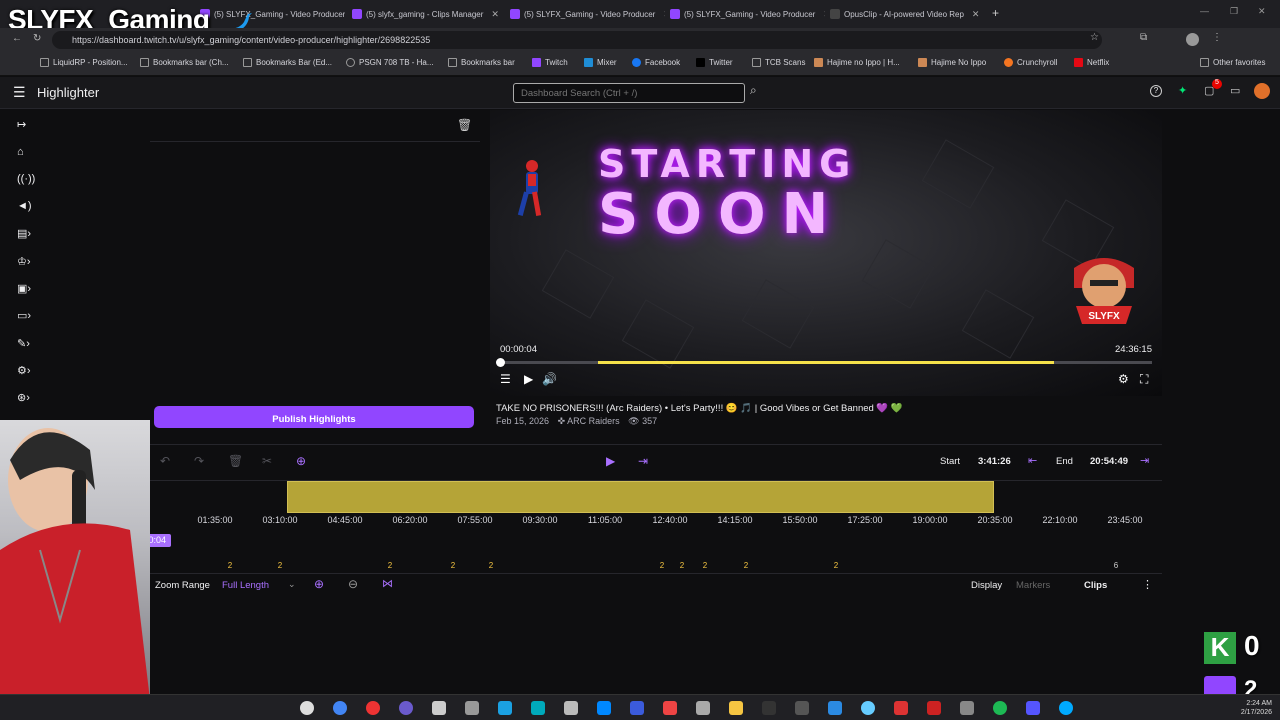 The image size is (1280, 720). I want to click on bookmark-item: Netflix, so click(1091, 62).